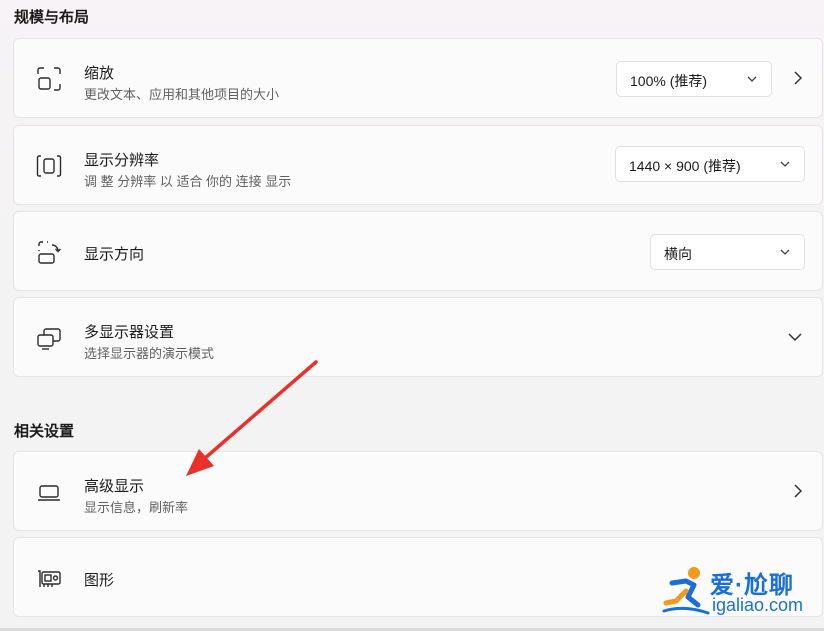 Image resolution: width=824 pixels, height=631 pixels. Describe the element at coordinates (149, 353) in the screenshot. I see `multi-display-subtitle: 选择显示器的演示模式` at that location.